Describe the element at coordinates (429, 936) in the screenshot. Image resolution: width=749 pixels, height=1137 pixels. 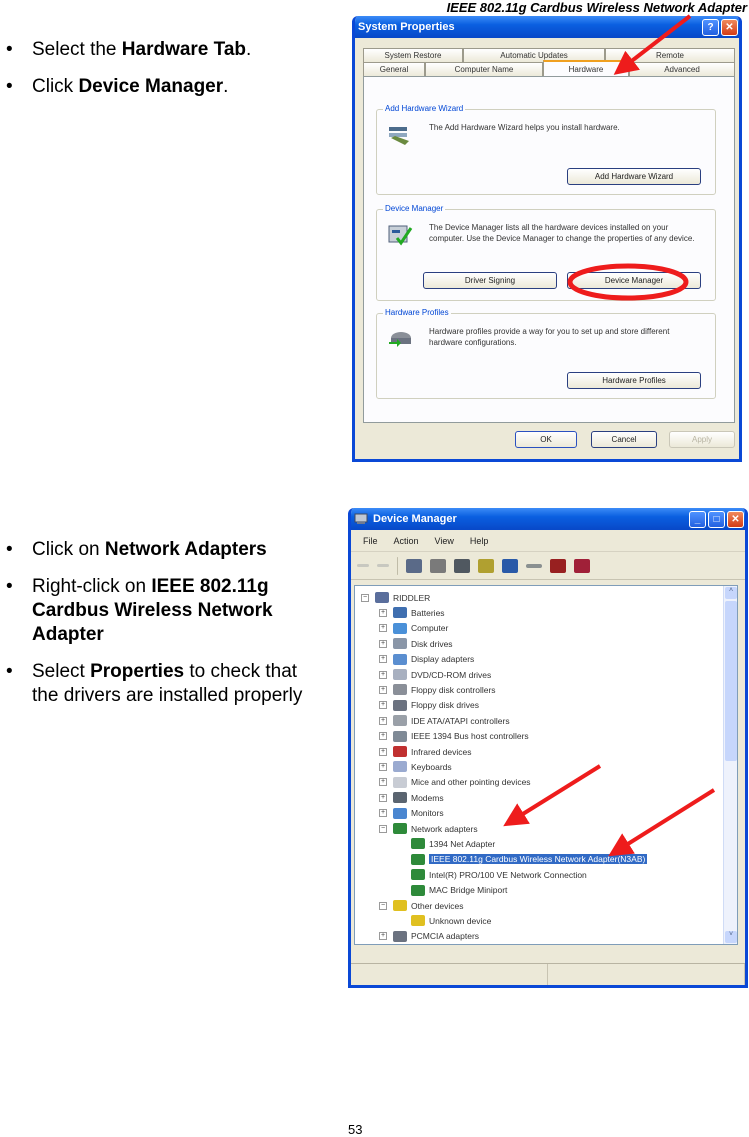
I see `tree-node: + PCMCIA adapters` at that location.